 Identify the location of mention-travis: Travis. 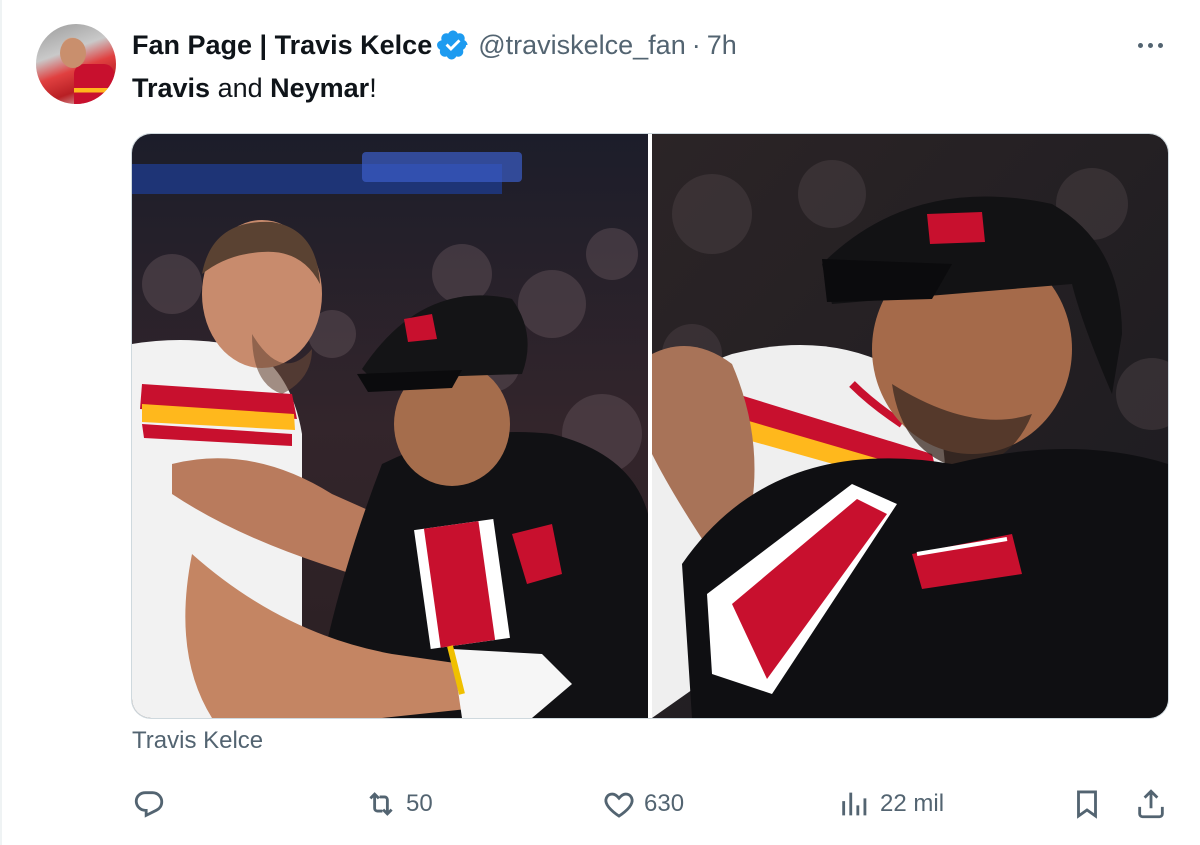
(171, 88).